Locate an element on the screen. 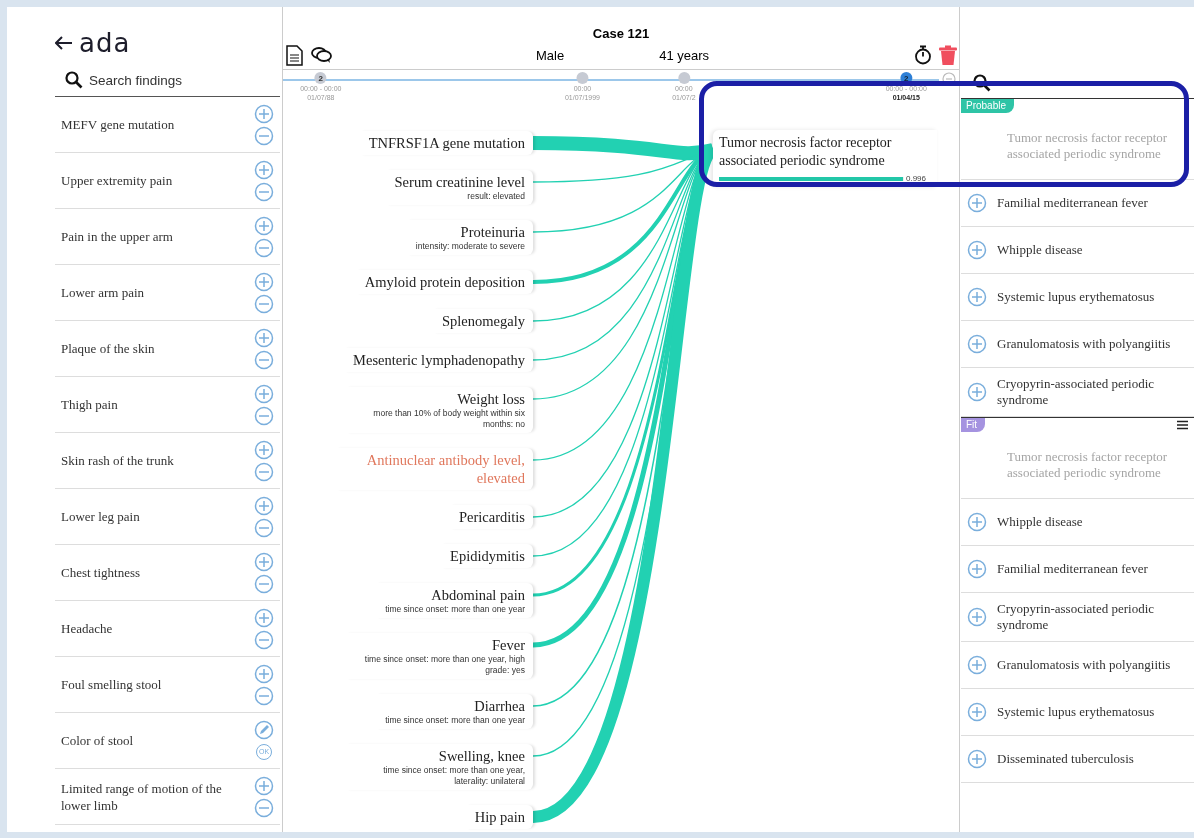 This screenshot has width=1194, height=838. finding-name: Color of stool is located at coordinates (98, 740).